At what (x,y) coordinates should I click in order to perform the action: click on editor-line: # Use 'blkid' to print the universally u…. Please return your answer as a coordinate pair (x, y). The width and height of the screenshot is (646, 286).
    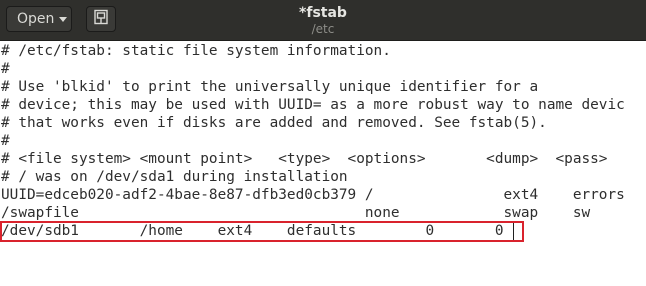
    Looking at the image, I should click on (269, 87).